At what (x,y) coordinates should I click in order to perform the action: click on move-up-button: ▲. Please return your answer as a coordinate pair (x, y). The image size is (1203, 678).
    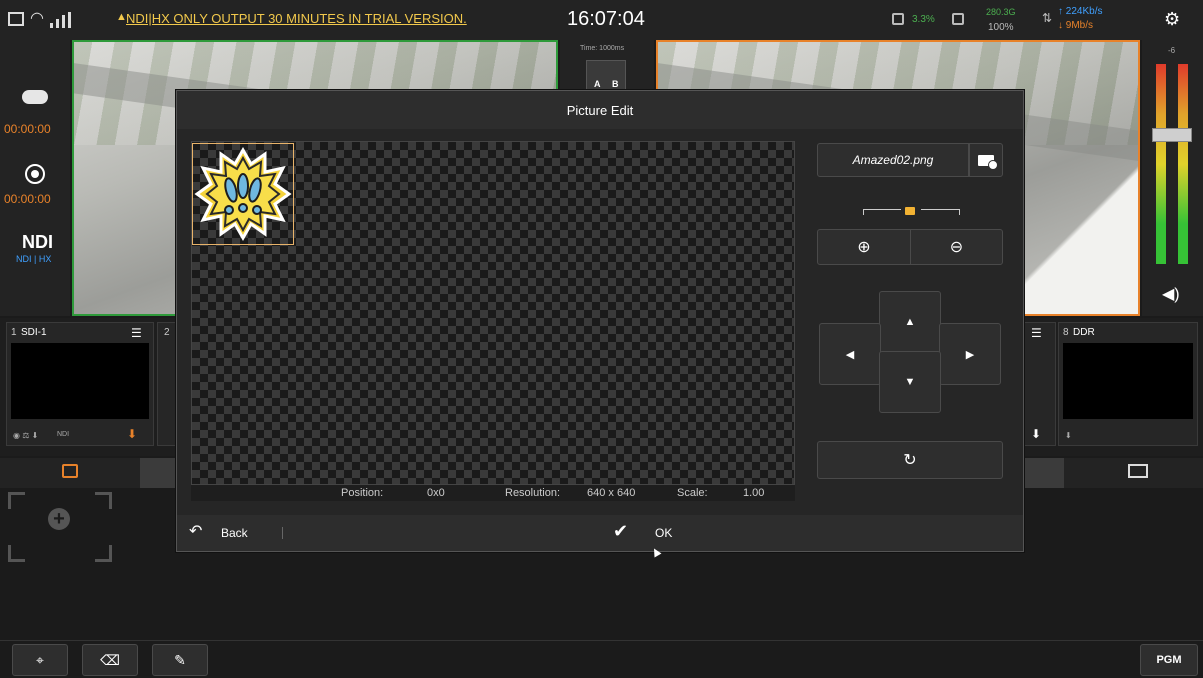
    Looking at the image, I should click on (910, 322).